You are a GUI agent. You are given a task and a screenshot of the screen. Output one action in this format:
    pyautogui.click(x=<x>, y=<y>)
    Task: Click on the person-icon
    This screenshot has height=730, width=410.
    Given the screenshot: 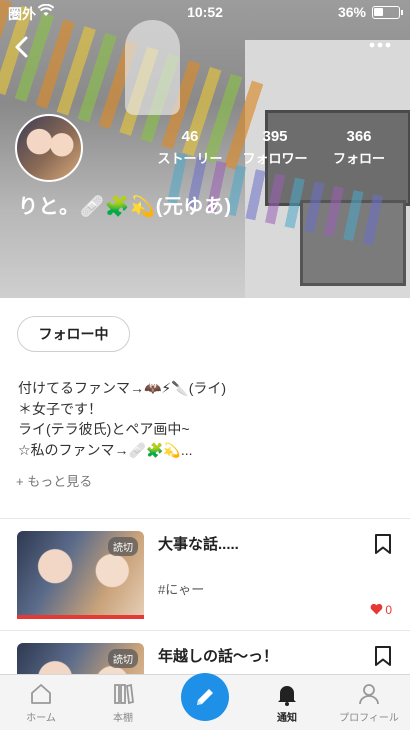 What is the action you would take?
    pyautogui.click(x=369, y=694)
    